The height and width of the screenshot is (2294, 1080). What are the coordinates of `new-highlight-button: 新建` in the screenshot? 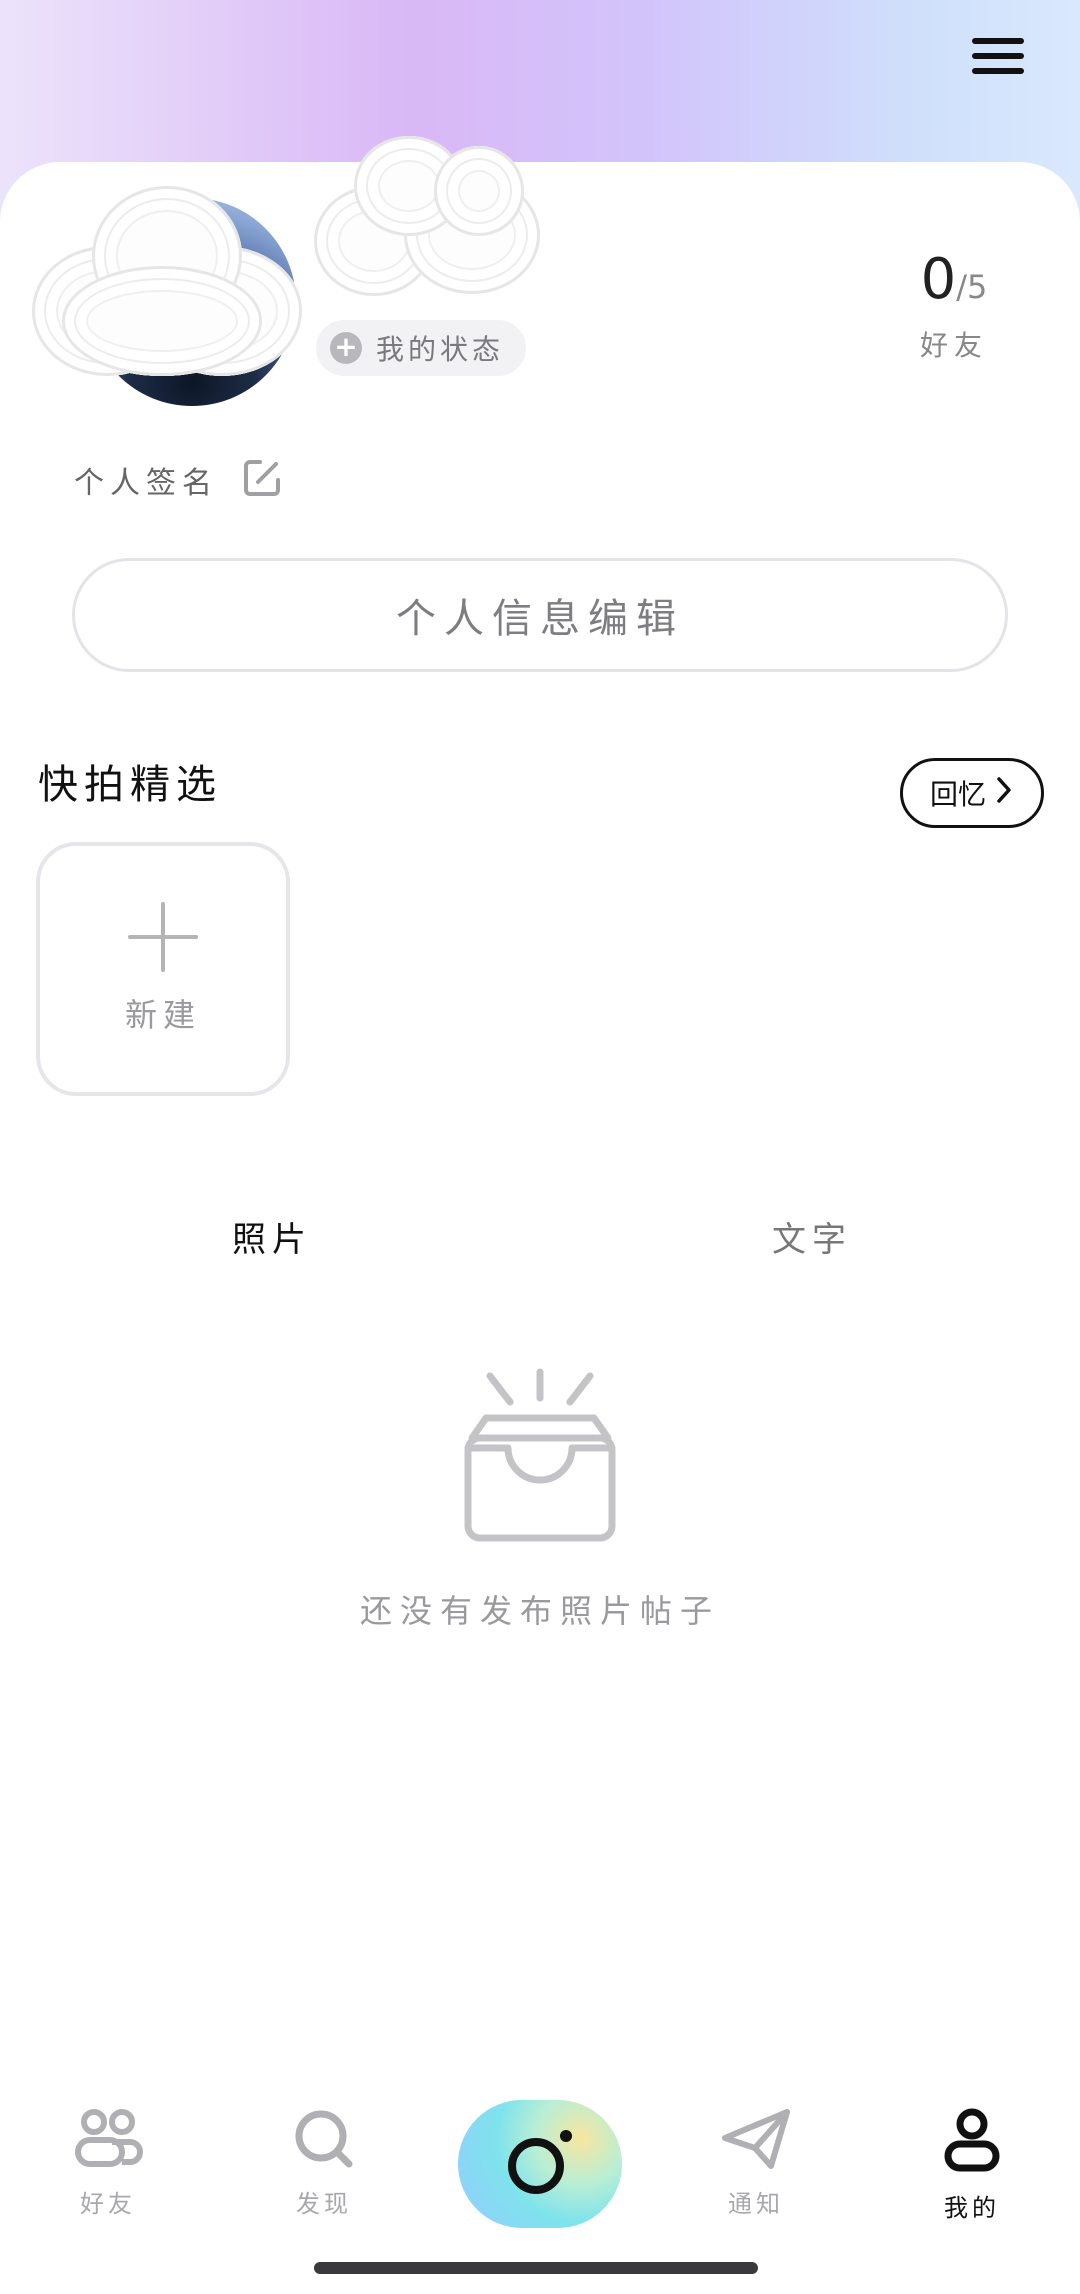 It's located at (163, 969).